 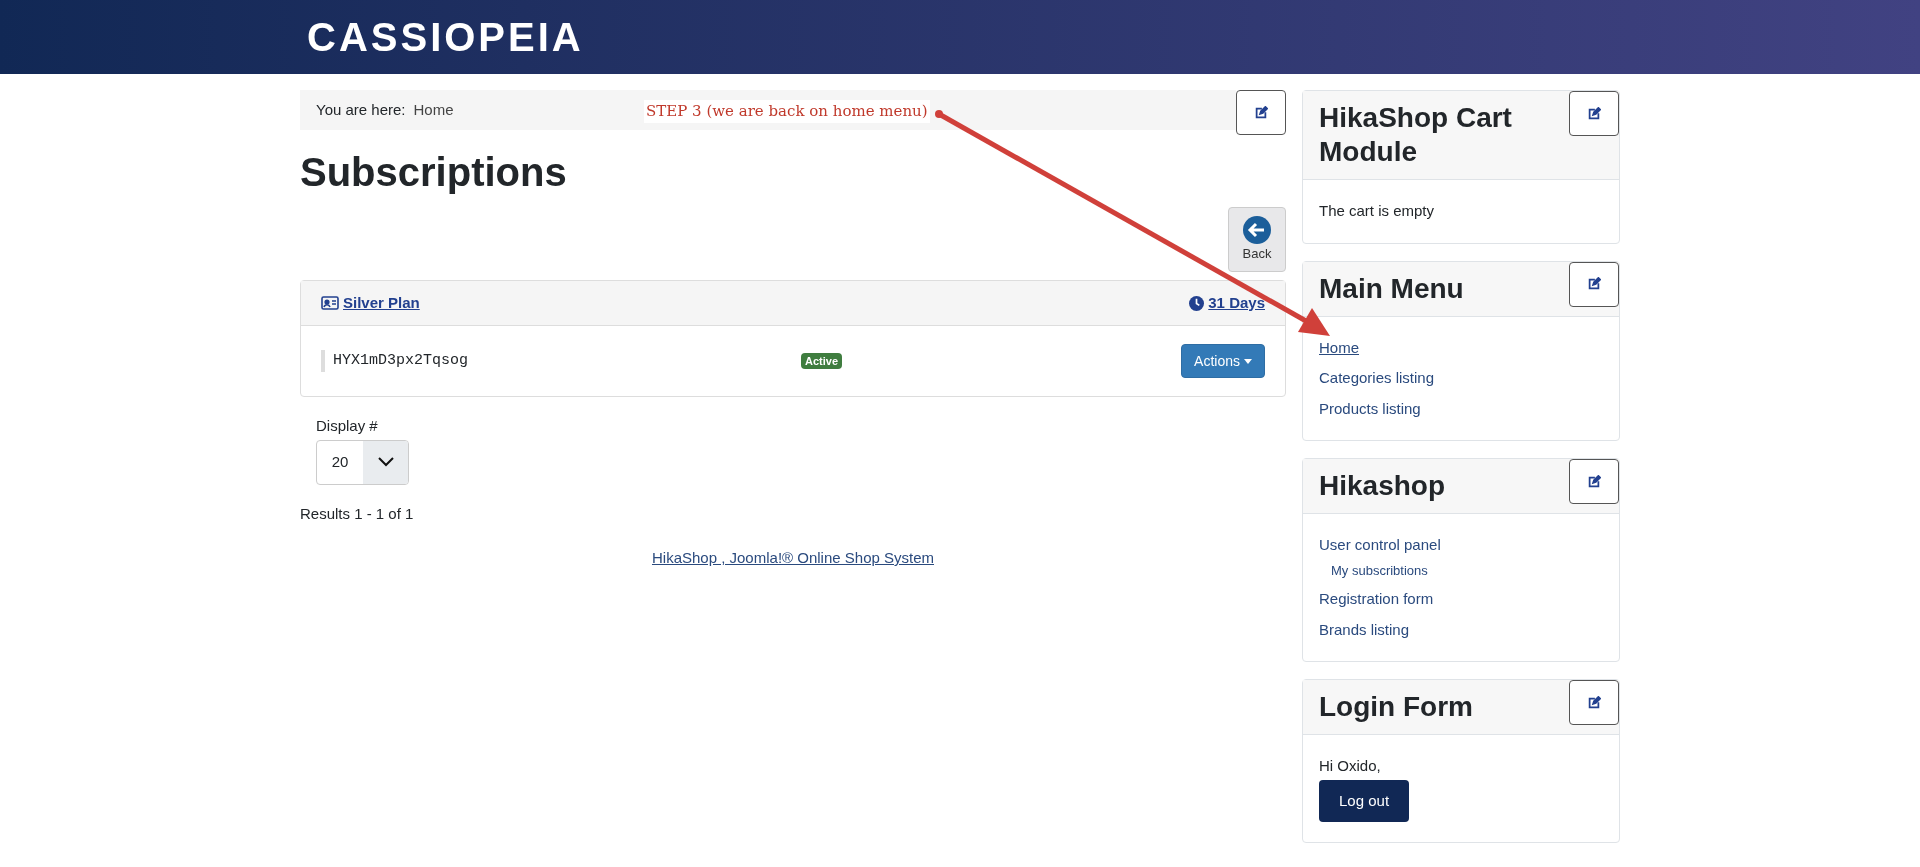 I want to click on menu-link: Categories listing, so click(x=1377, y=378).